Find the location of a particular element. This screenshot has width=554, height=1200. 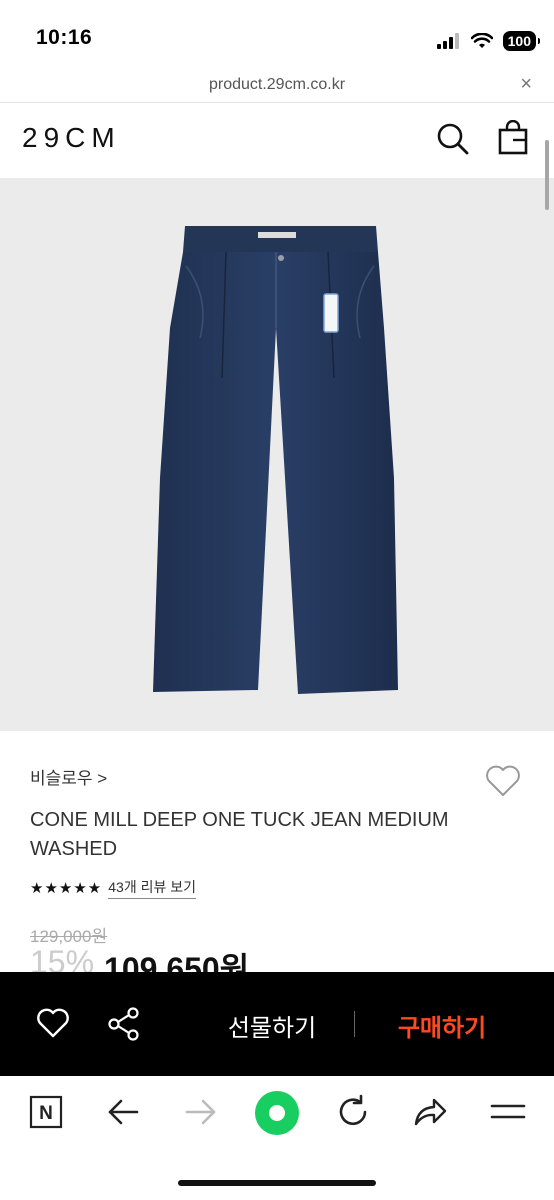

status-time: 10:16 is located at coordinates (64, 37).